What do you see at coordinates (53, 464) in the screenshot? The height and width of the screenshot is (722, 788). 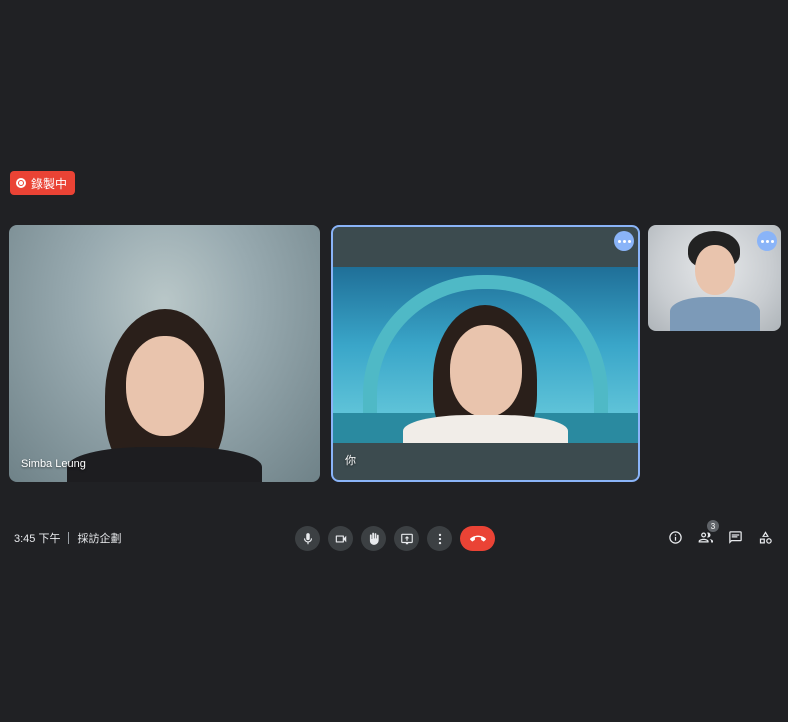 I see `participant-name: Simba Leung` at bounding box center [53, 464].